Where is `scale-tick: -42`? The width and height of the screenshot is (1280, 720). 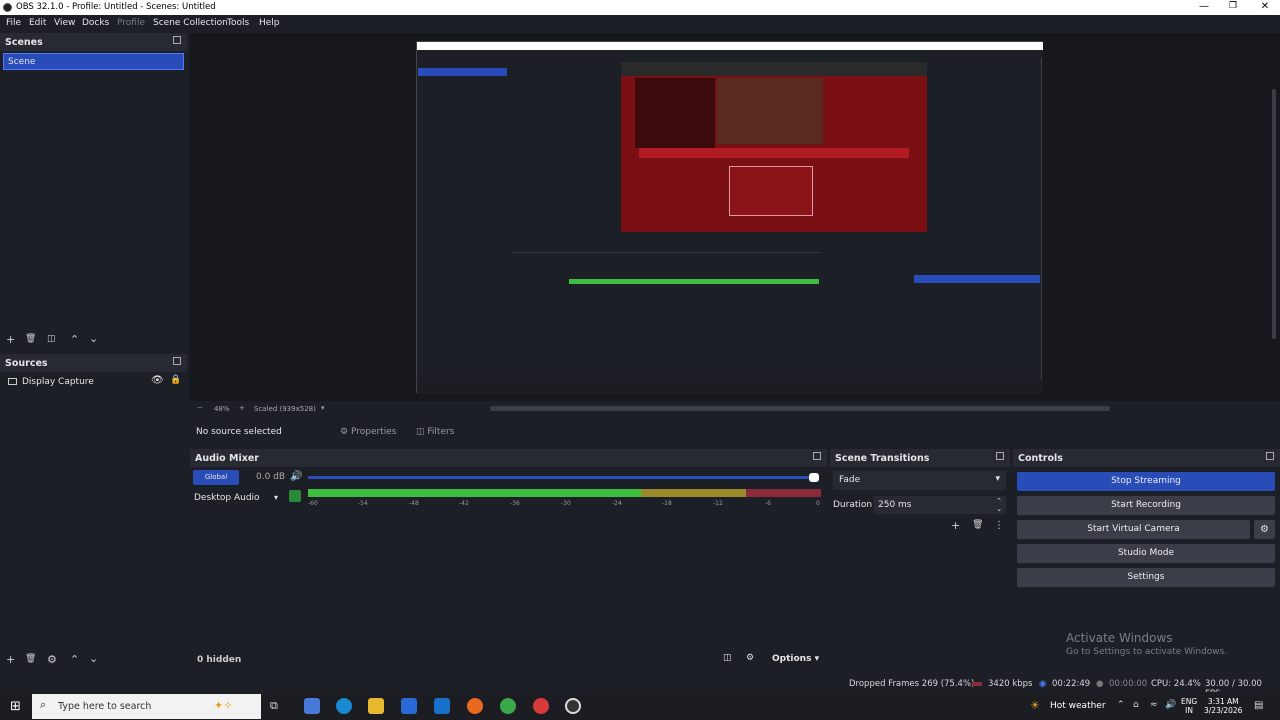
scale-tick: -42 is located at coordinates (464, 503).